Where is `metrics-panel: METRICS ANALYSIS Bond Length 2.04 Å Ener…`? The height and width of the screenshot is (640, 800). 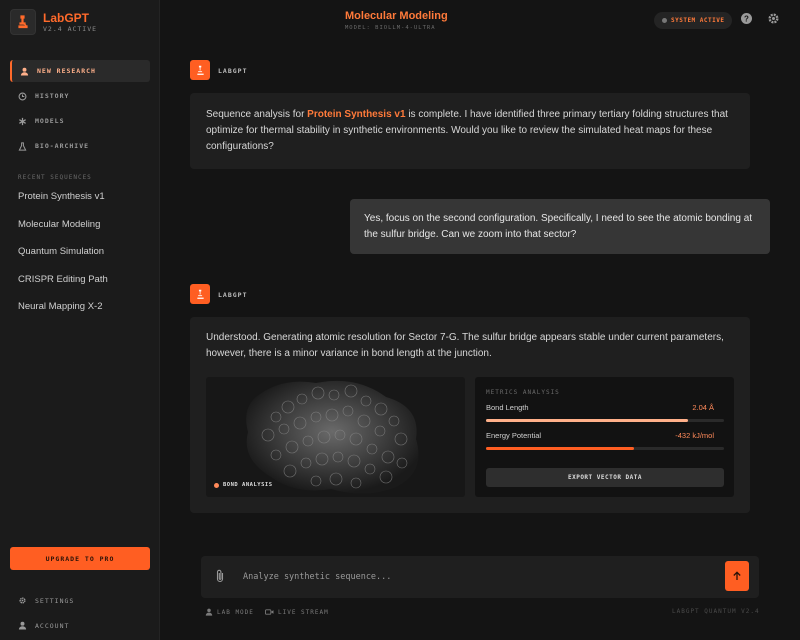 metrics-panel: METRICS ANALYSIS Bond Length 2.04 Å Ener… is located at coordinates (604, 437).